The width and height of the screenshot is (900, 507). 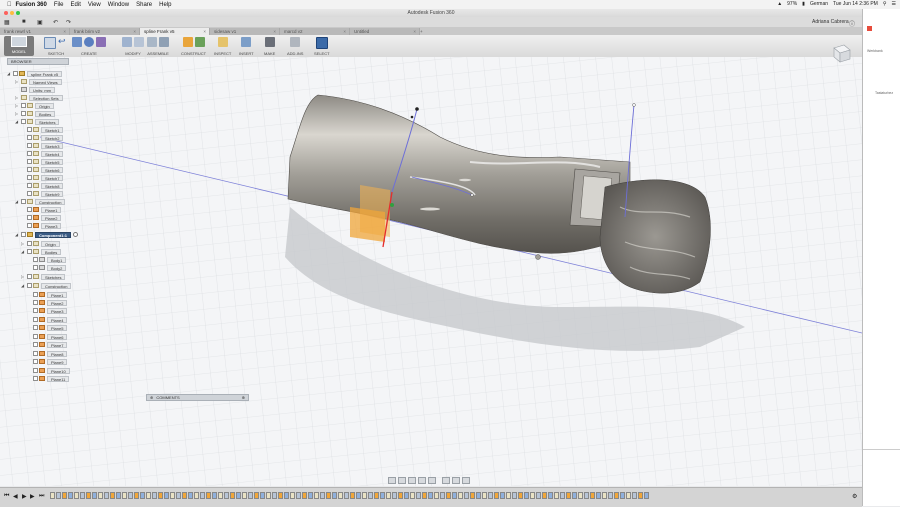 I want to click on select-group: SELECT, so click(x=322, y=46).